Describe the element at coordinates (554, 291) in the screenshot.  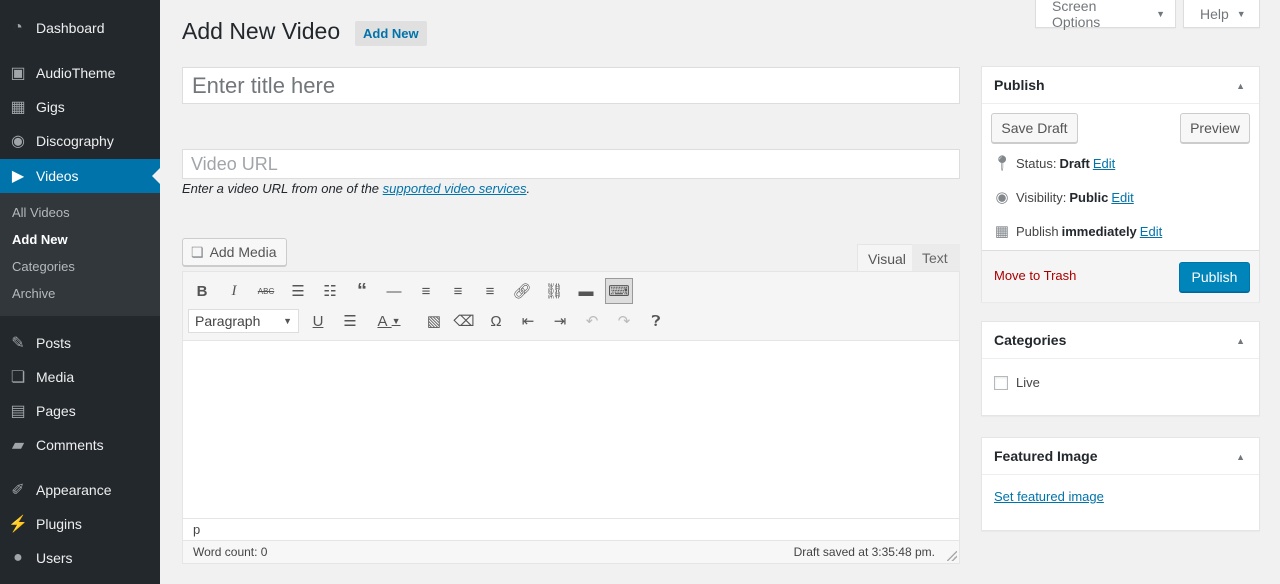
I see `unlink-icon: ⛓` at that location.